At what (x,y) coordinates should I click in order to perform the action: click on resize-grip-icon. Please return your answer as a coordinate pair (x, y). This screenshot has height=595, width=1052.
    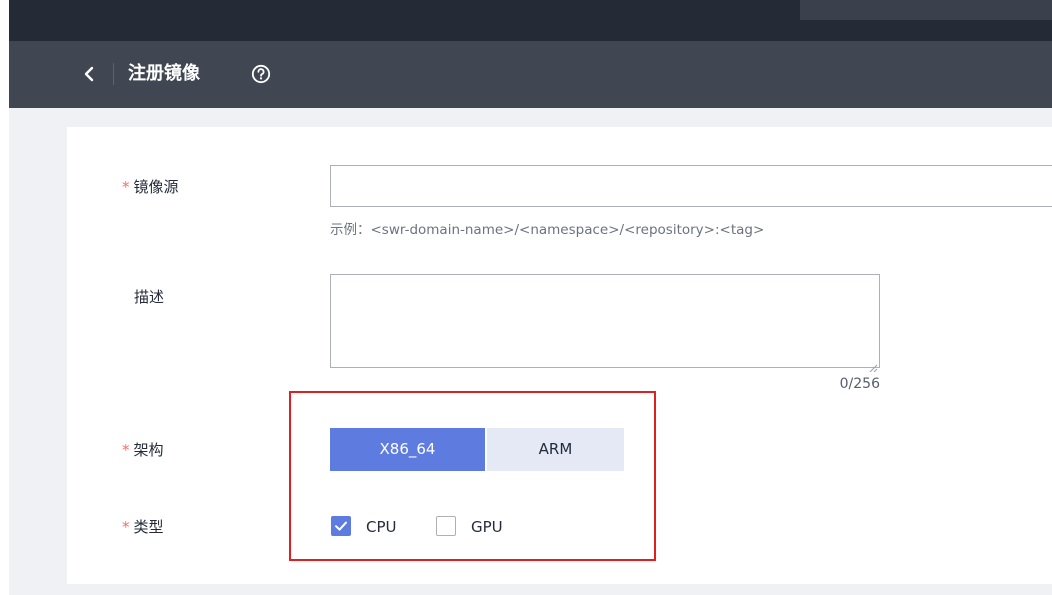
    Looking at the image, I should click on (873, 365).